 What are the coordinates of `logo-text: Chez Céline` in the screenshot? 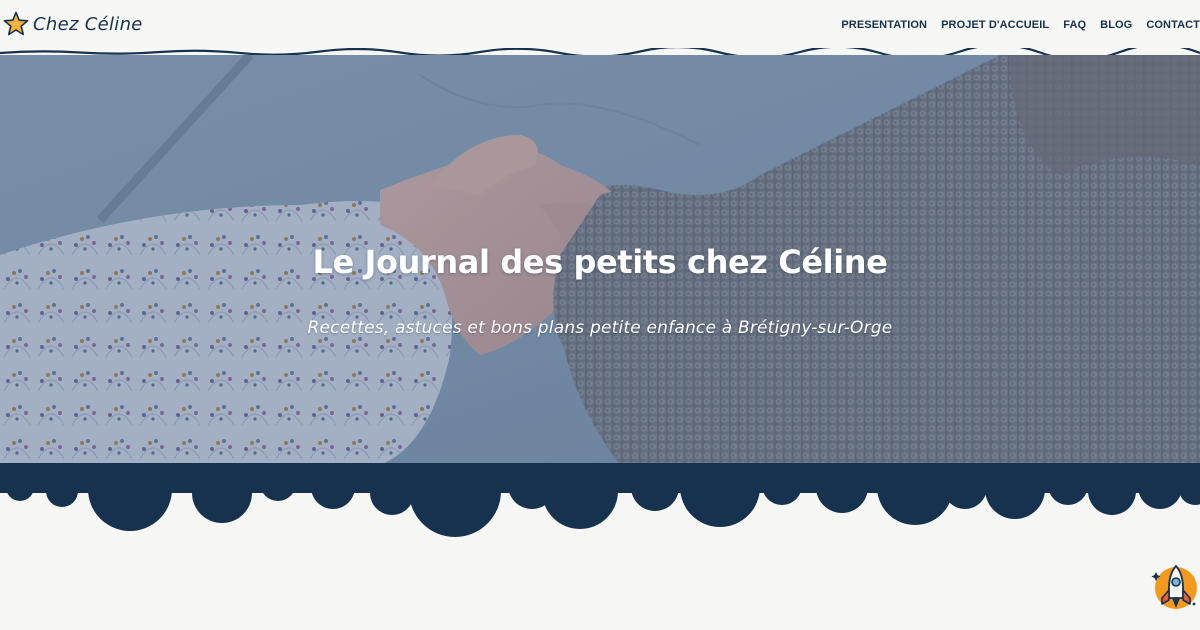 It's located at (88, 24).